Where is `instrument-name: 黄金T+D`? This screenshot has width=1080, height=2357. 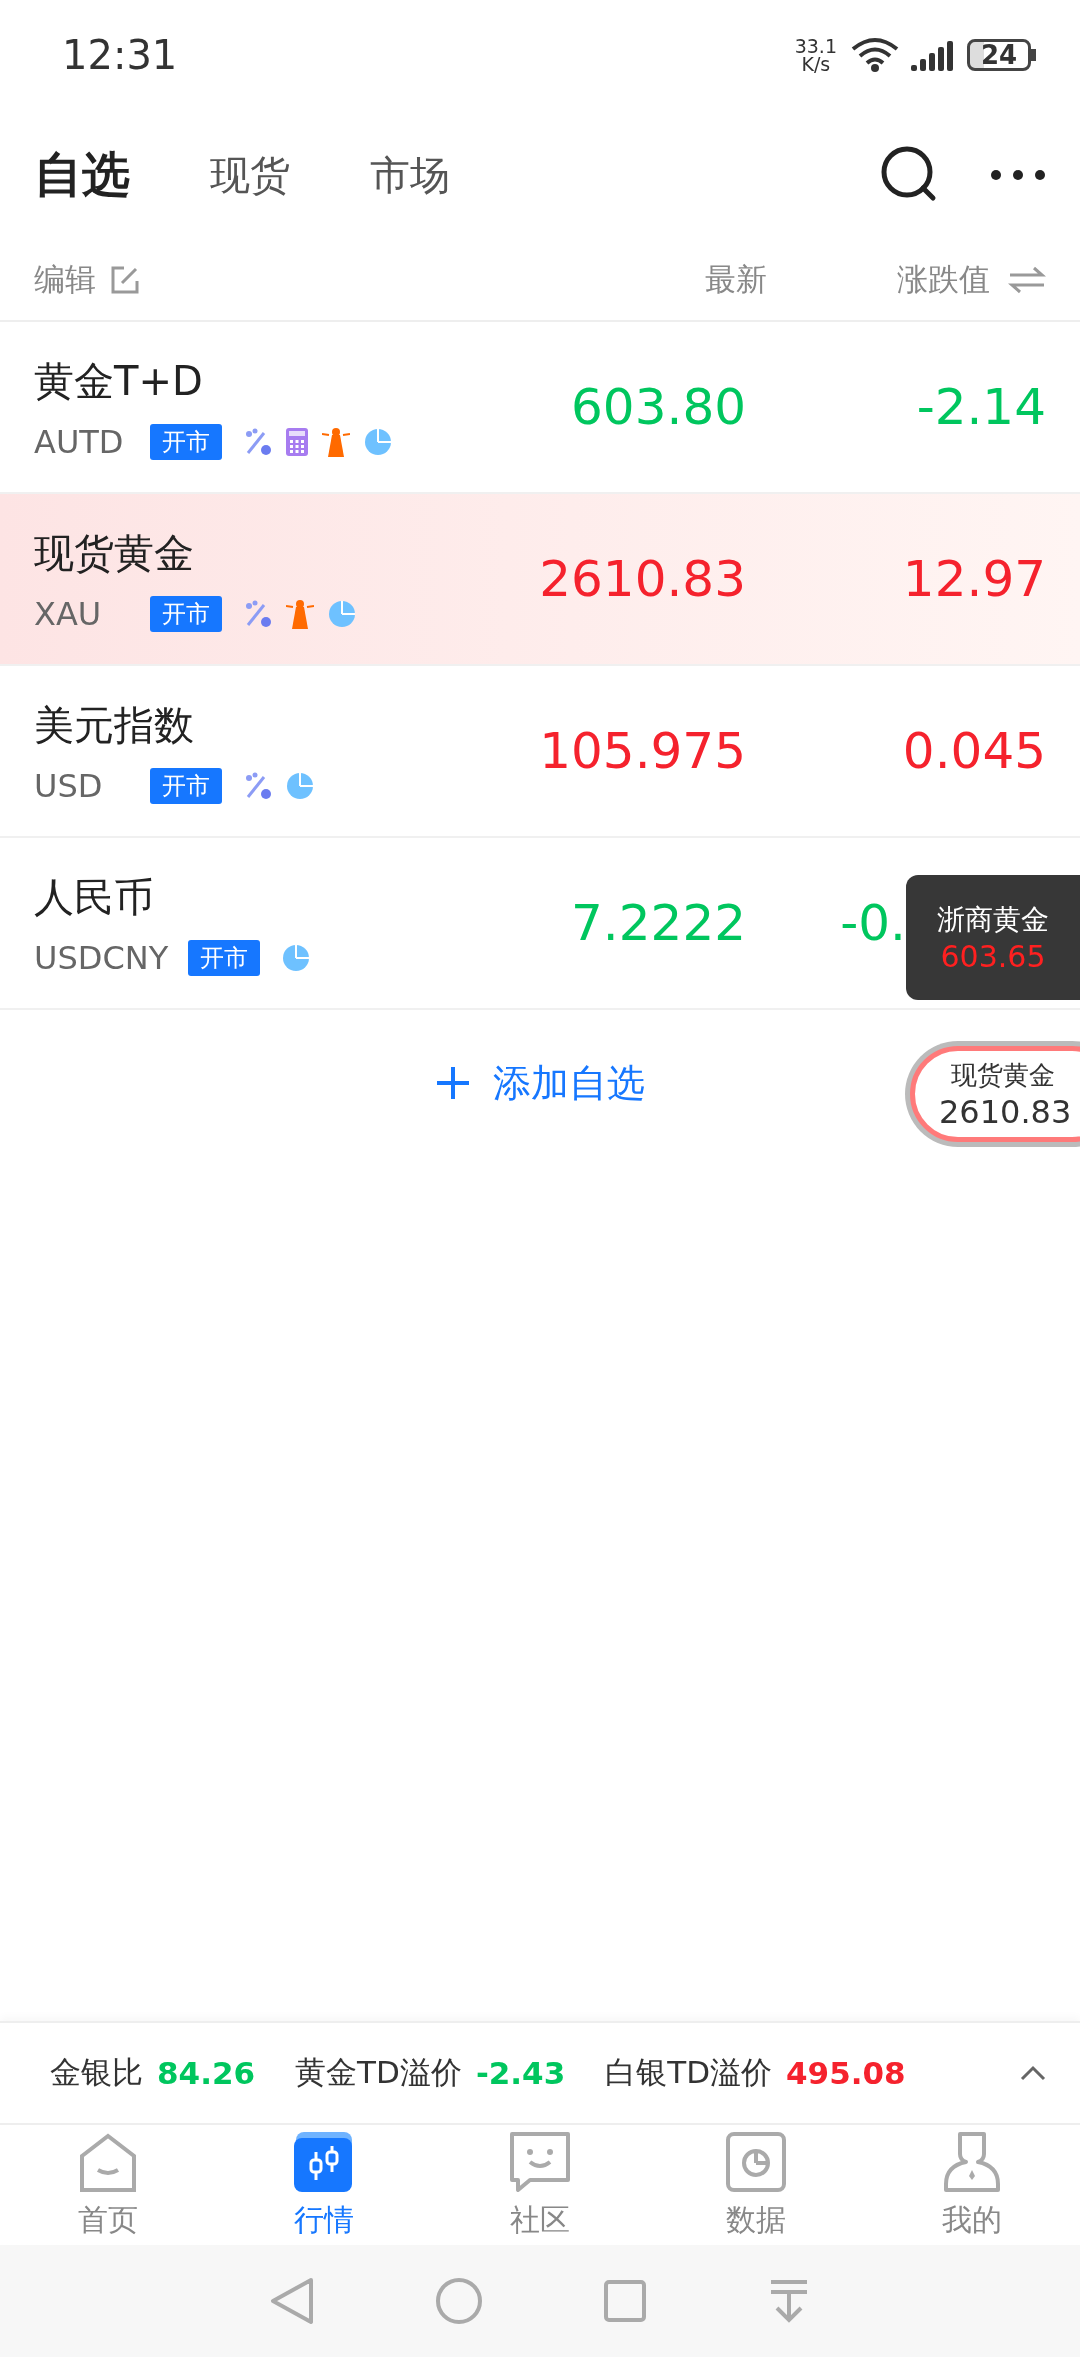
instrument-name: 黄金T+D is located at coordinates (119, 381).